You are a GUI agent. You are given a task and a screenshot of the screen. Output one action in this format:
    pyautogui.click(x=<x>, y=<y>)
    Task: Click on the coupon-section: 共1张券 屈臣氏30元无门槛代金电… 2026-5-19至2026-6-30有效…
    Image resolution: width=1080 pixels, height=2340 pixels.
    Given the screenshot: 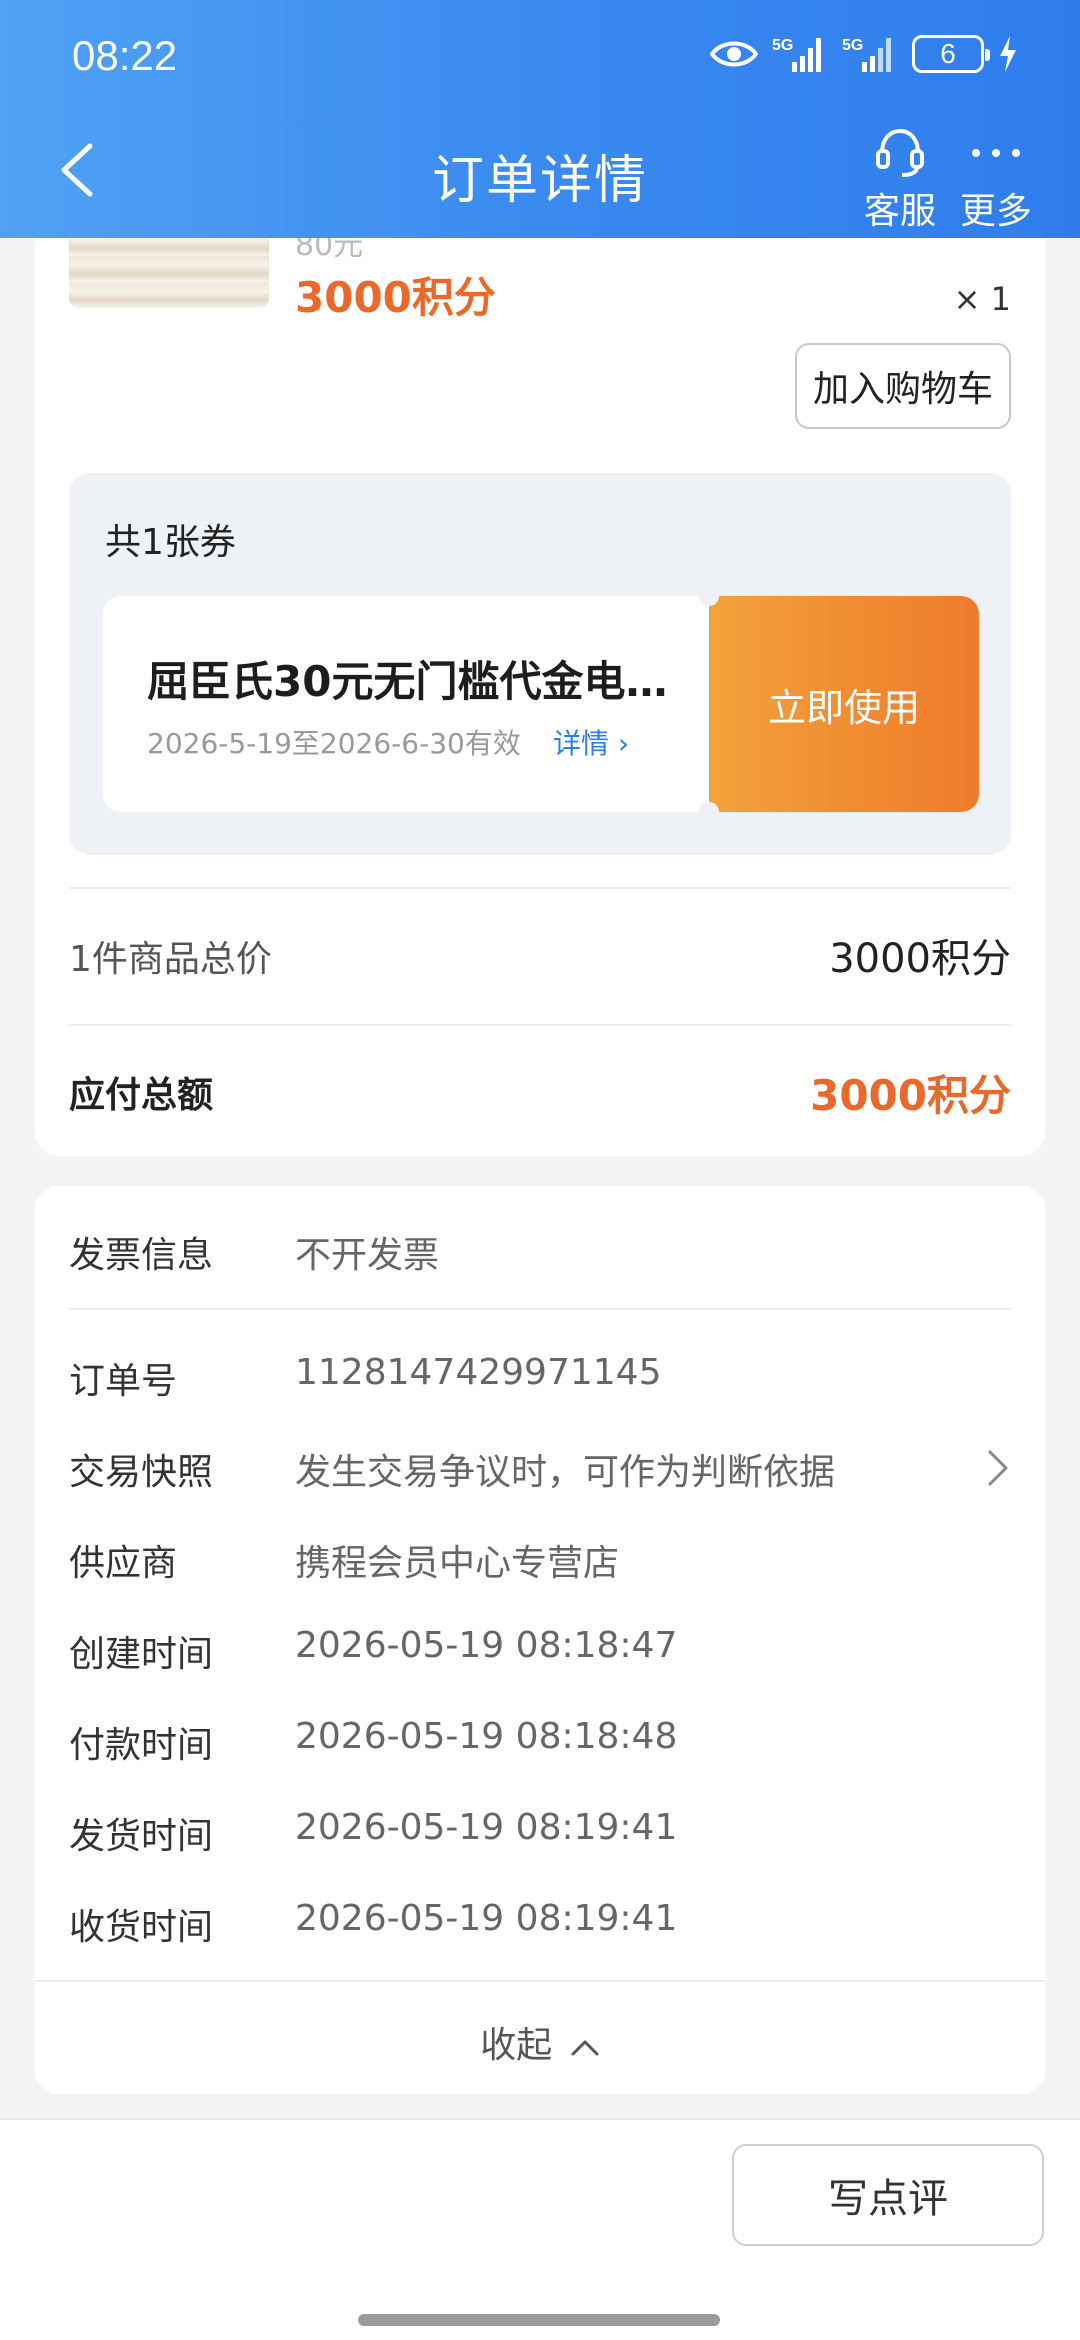 What is the action you would take?
    pyautogui.click(x=540, y=664)
    